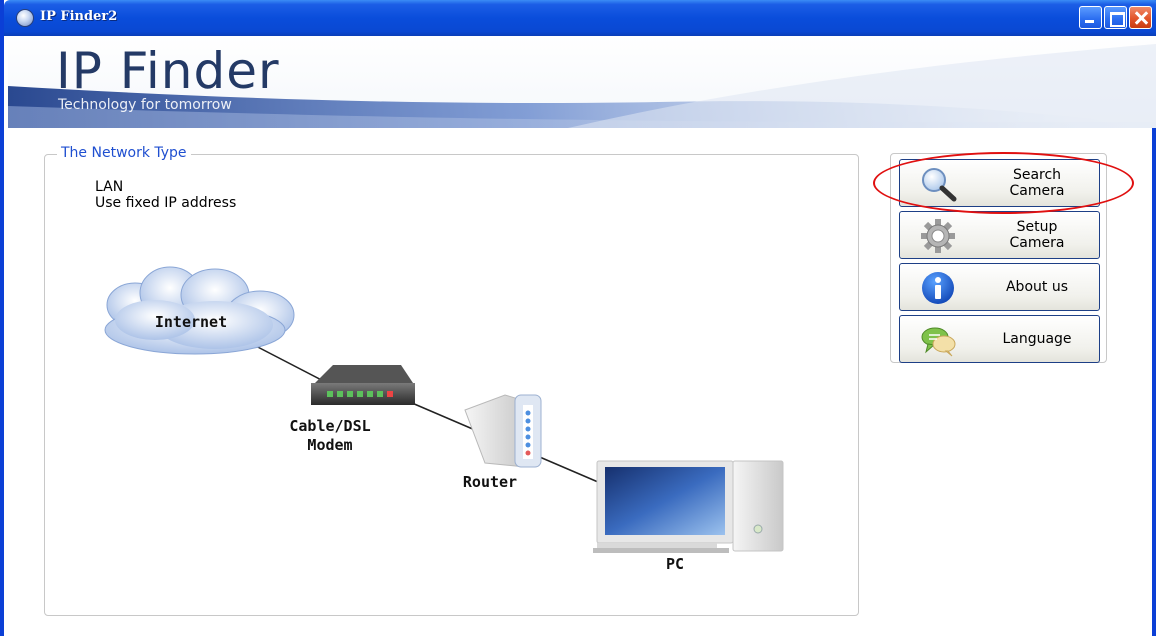 The width and height of the screenshot is (1156, 636). What do you see at coordinates (688, 506) in the screenshot?
I see `pc-icon` at bounding box center [688, 506].